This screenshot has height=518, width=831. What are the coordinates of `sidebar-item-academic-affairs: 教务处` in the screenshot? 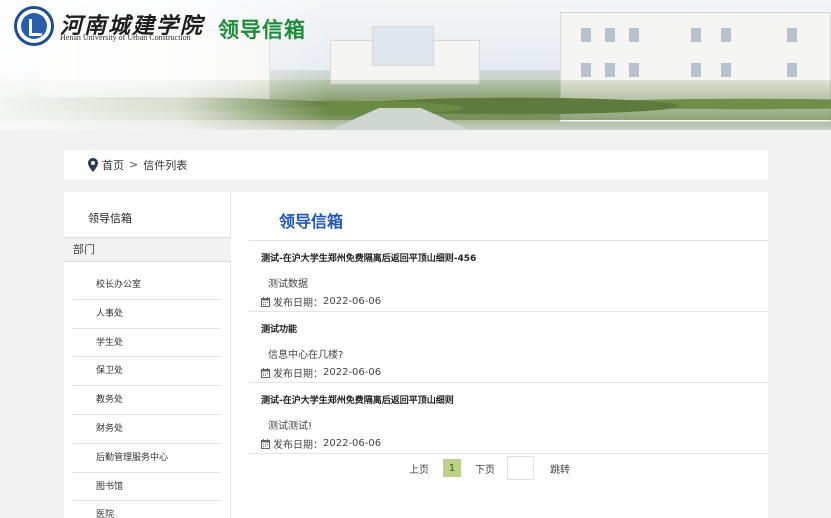 It's located at (147, 400).